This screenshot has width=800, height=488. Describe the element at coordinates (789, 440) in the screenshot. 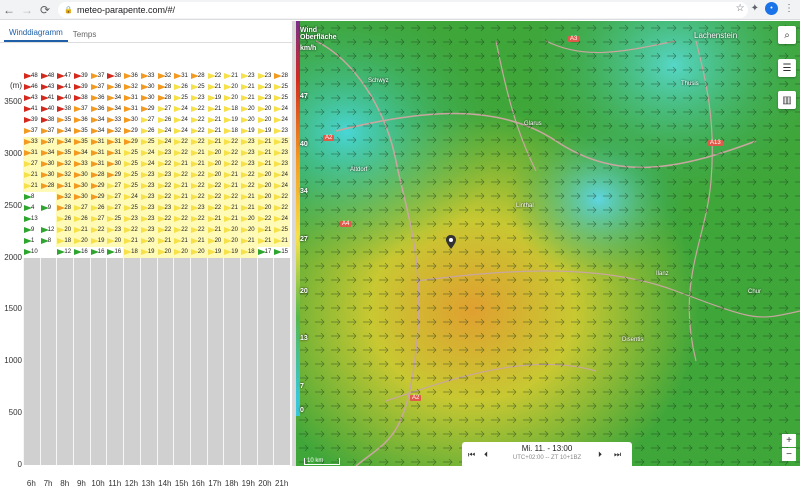

I see `zoom-in-button: +` at that location.